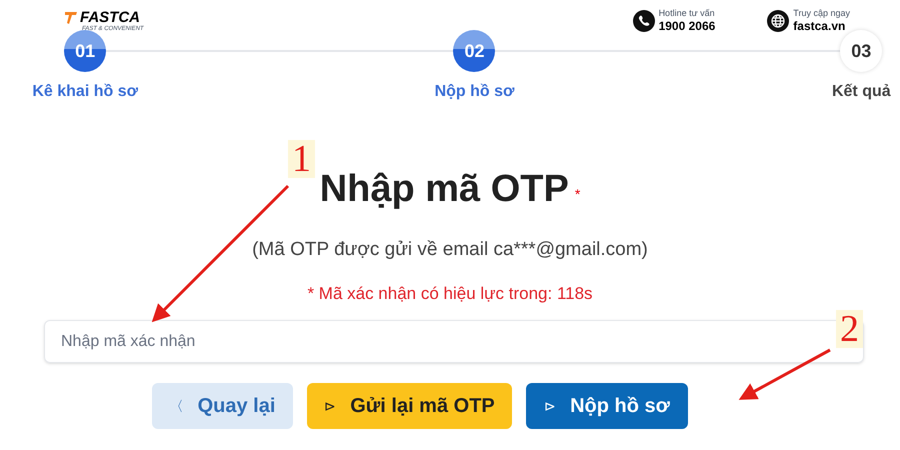 The height and width of the screenshot is (450, 900). I want to click on step-label: Nộp hồ sơ, so click(474, 92).